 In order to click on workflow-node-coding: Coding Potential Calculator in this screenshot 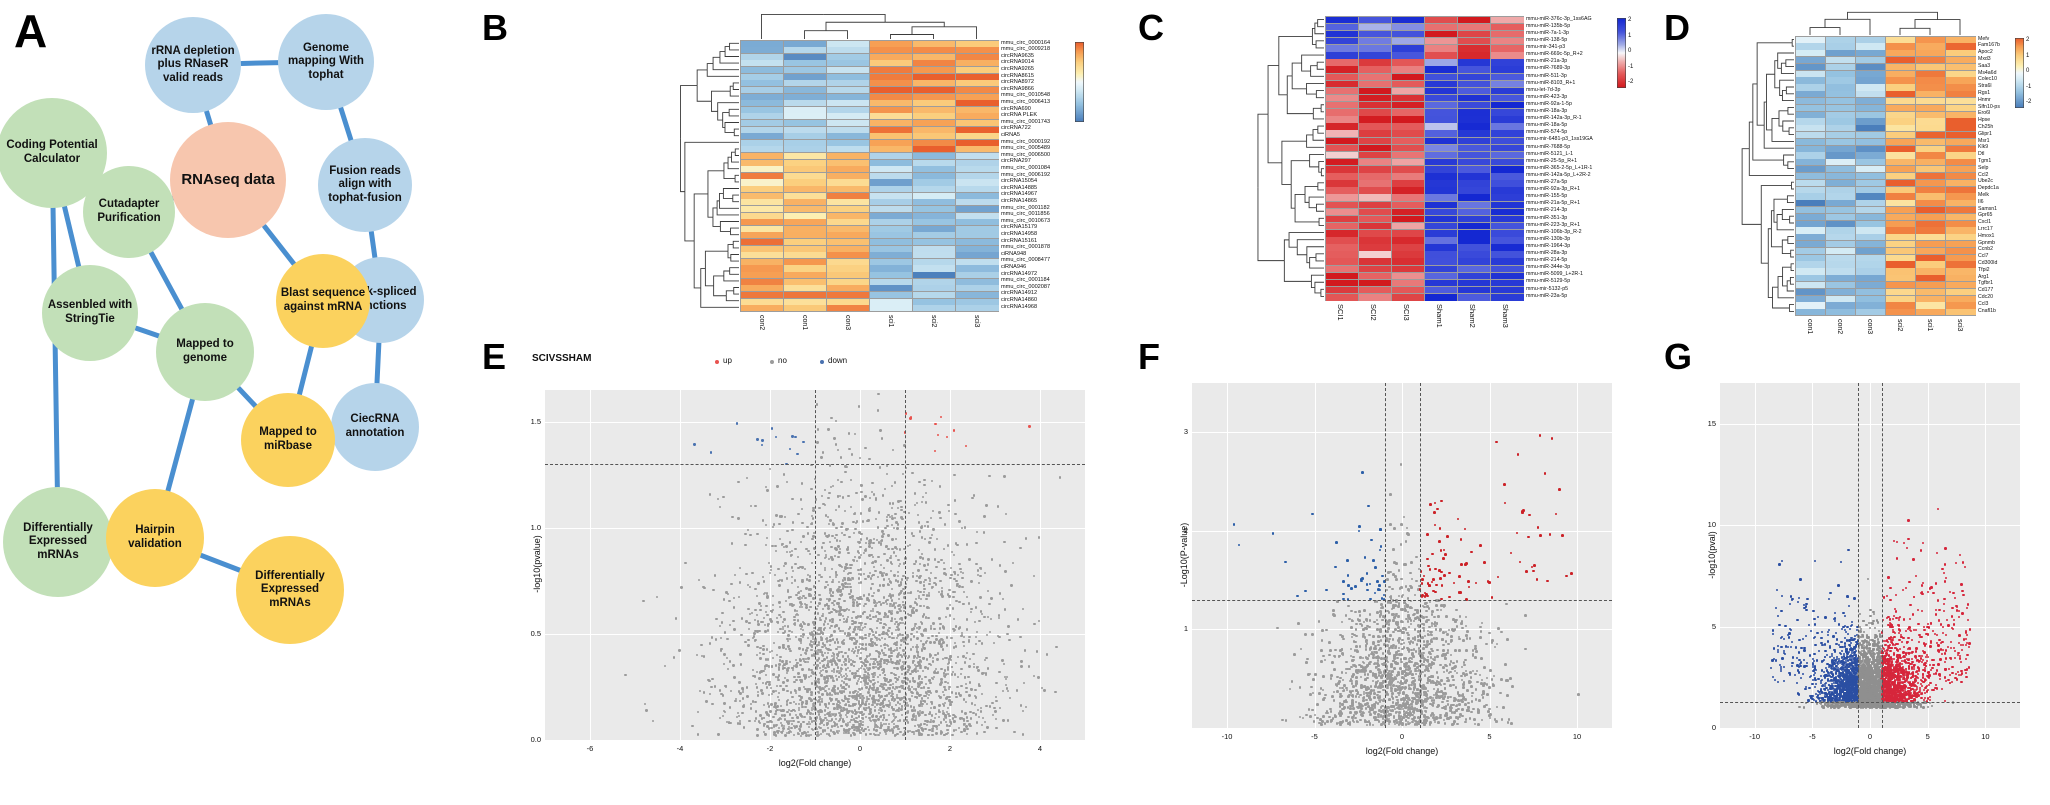, I will do `click(53, 153)`.